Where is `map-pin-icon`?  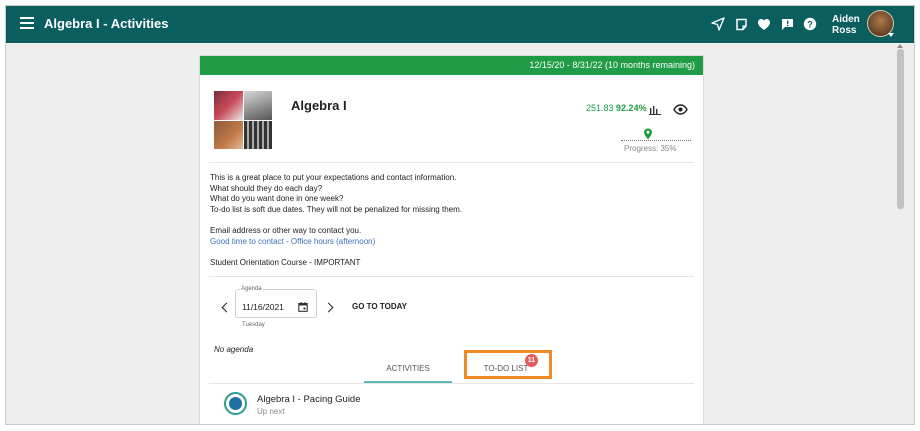
map-pin-icon is located at coordinates (648, 136).